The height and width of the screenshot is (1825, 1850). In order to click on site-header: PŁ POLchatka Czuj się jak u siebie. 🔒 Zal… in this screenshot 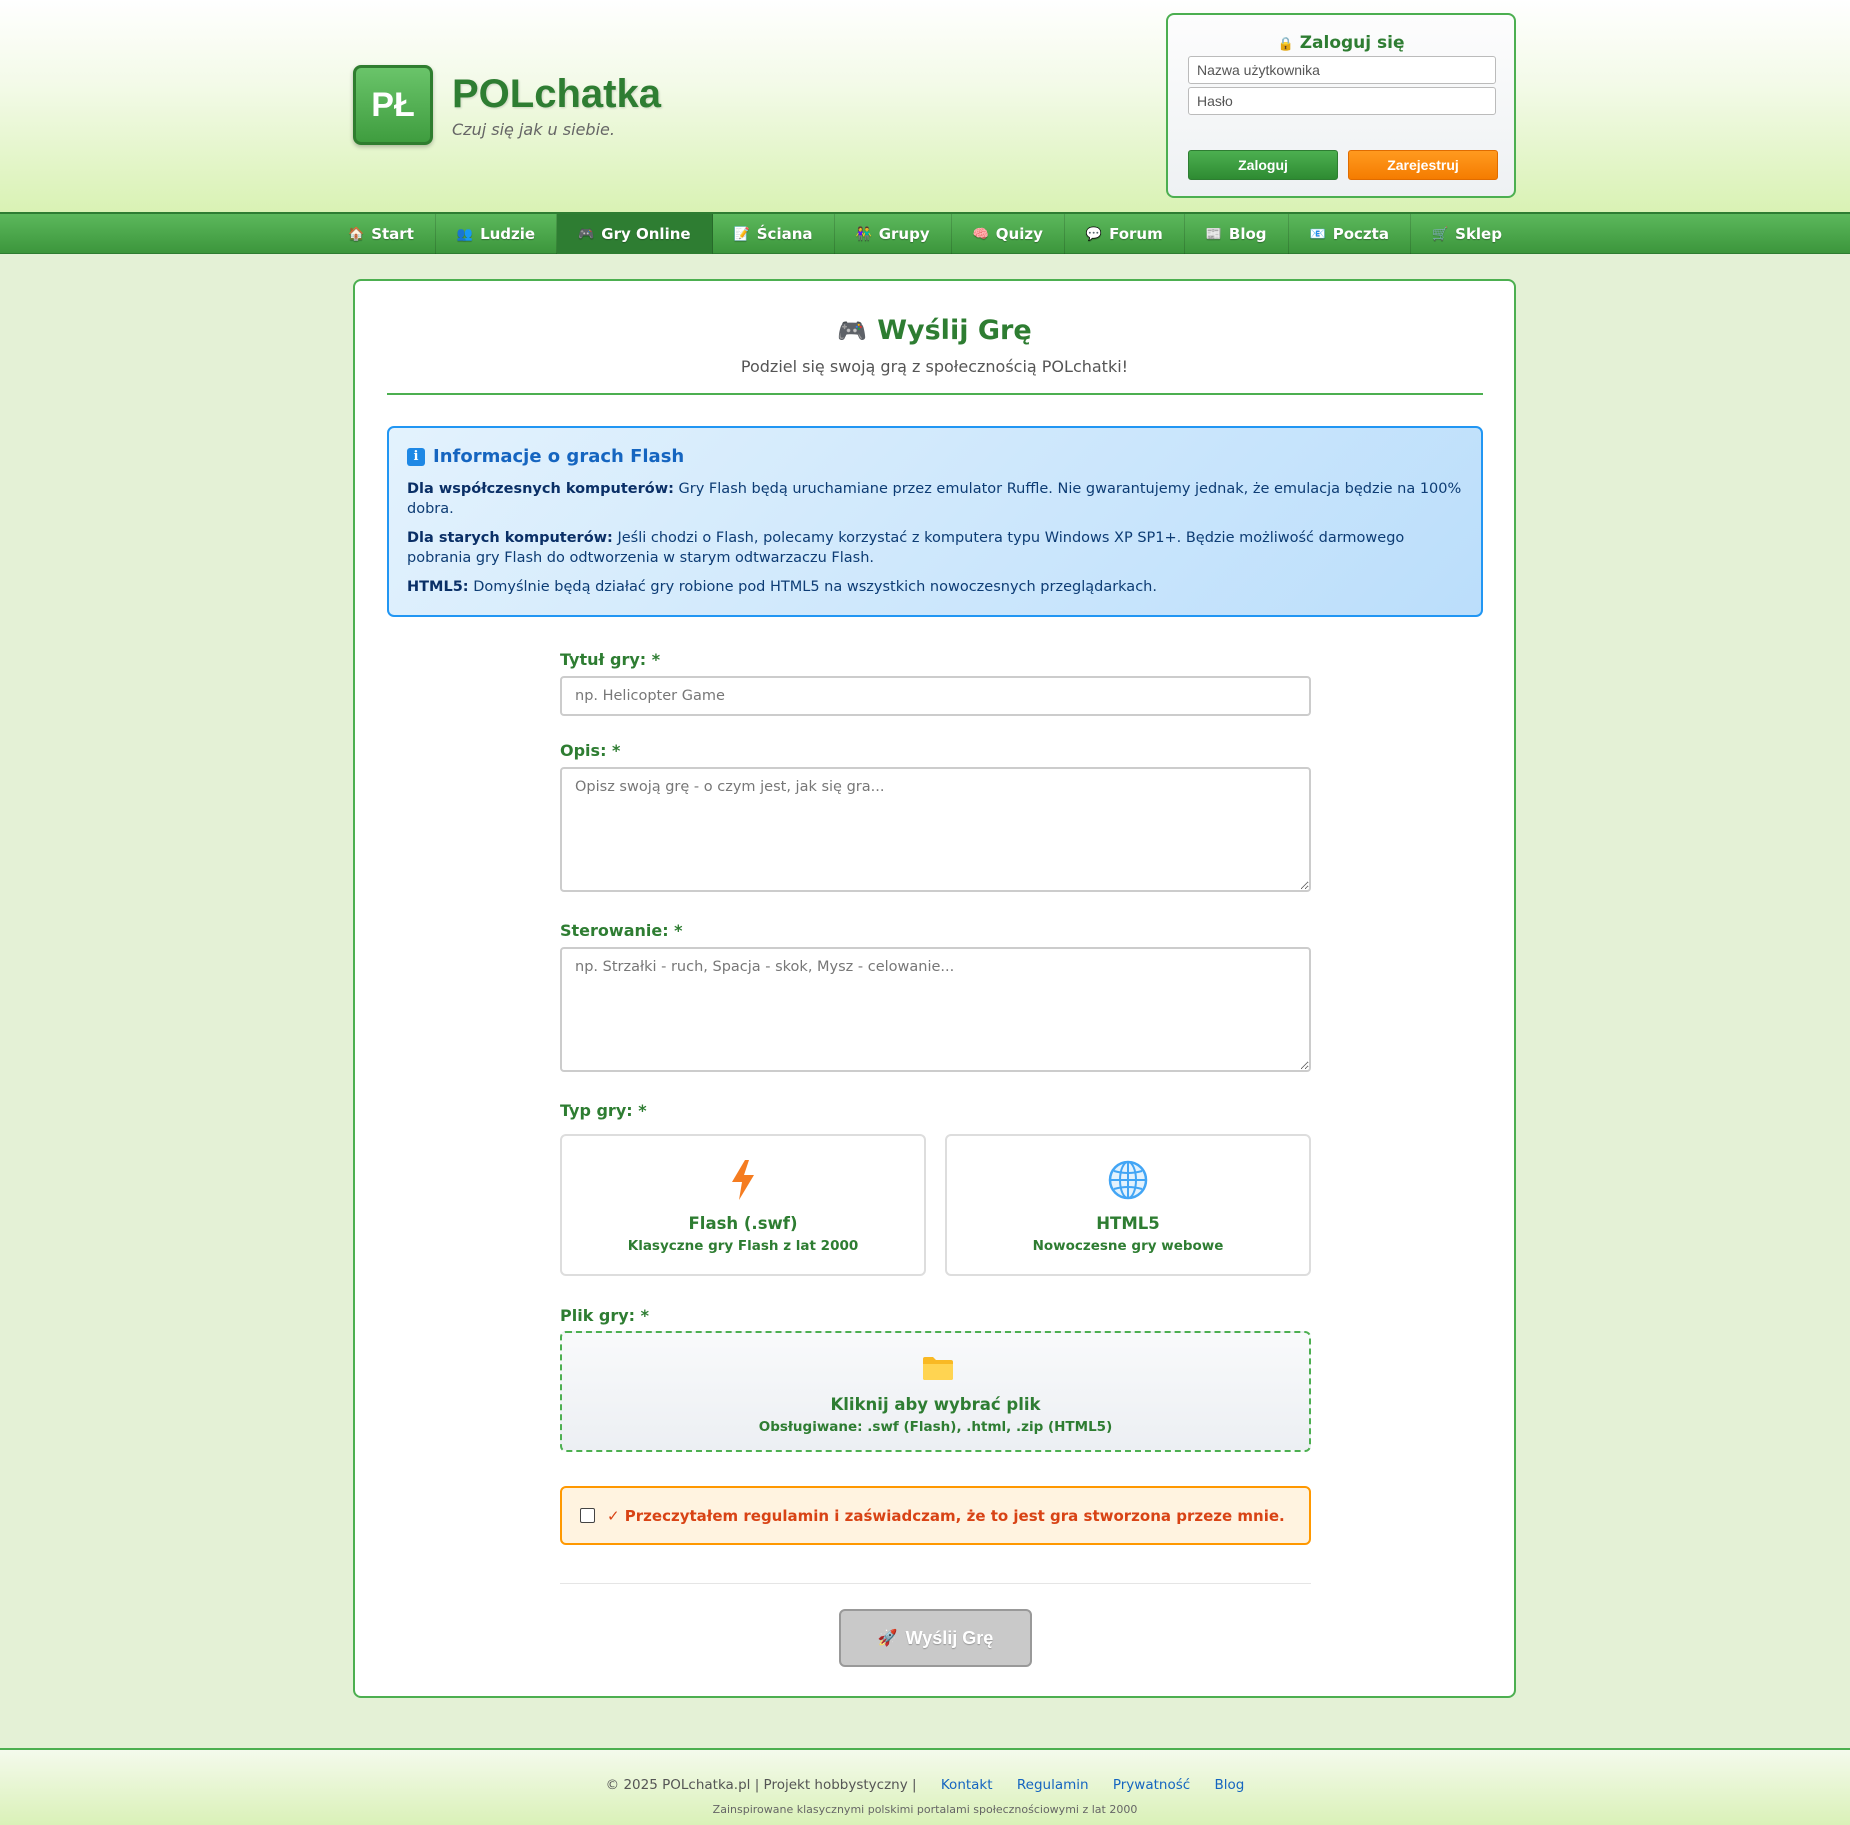, I will do `click(925, 106)`.